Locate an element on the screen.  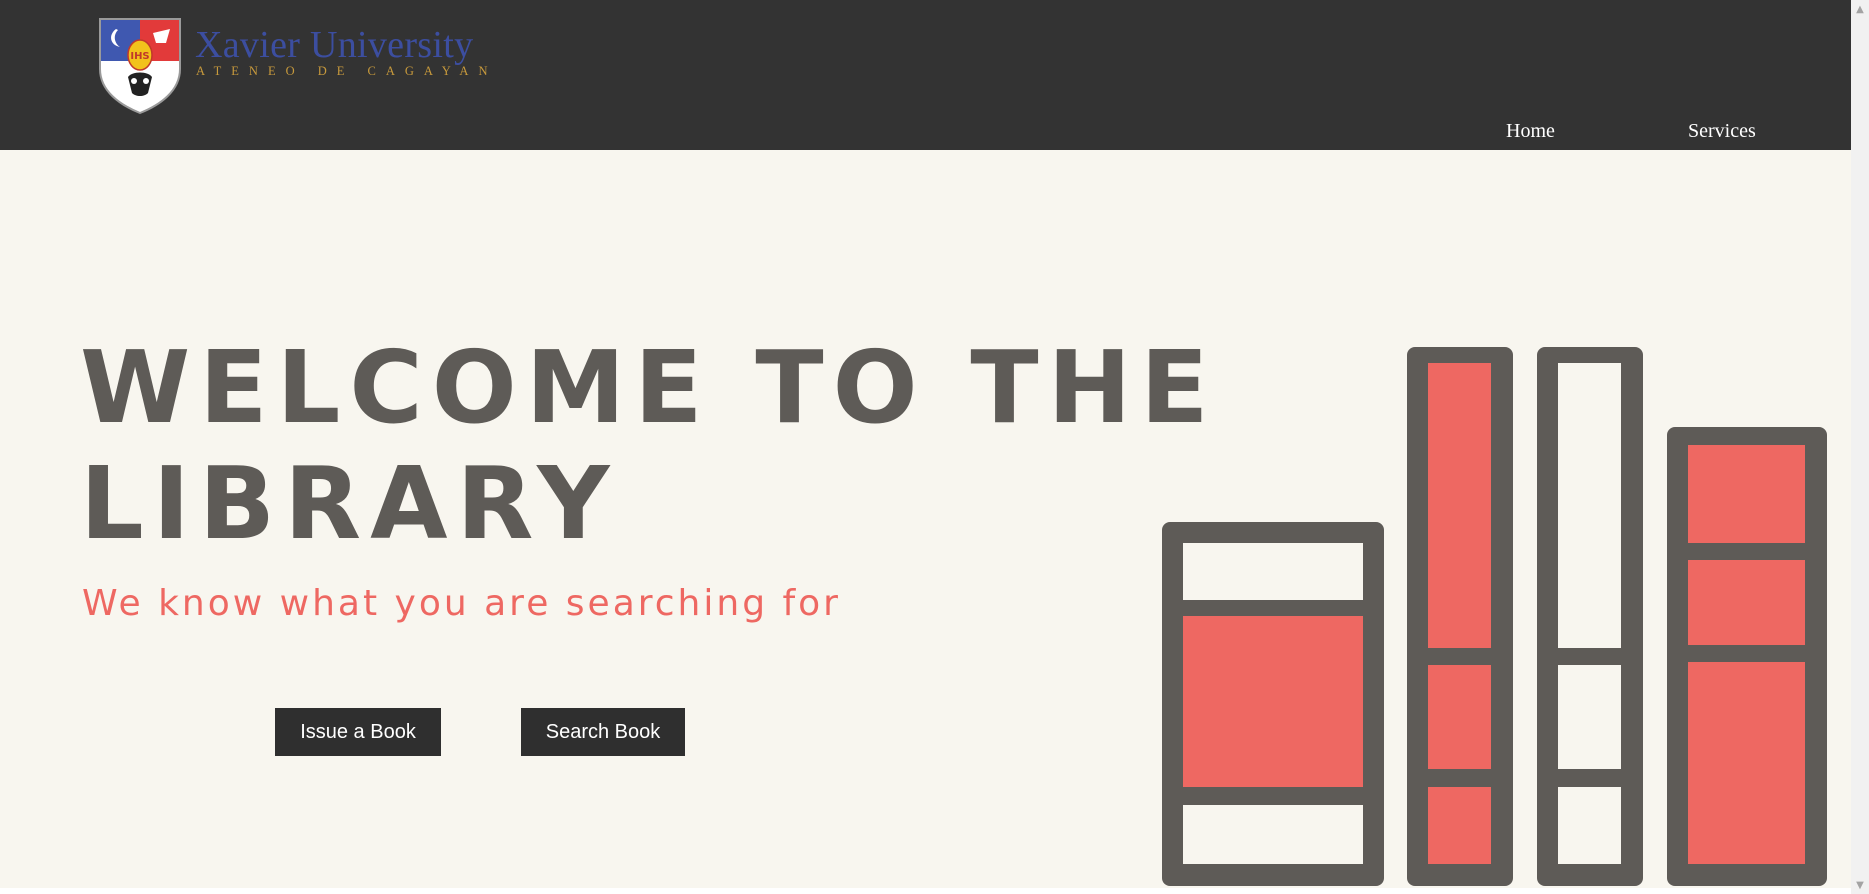
logo-subtitle: ATENEO DE CAGAYAN is located at coordinates (347, 71).